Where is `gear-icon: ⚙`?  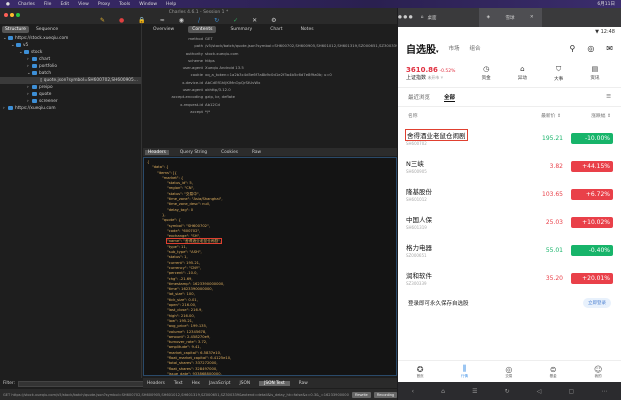 gear-icon: ⚙ is located at coordinates (273, 20).